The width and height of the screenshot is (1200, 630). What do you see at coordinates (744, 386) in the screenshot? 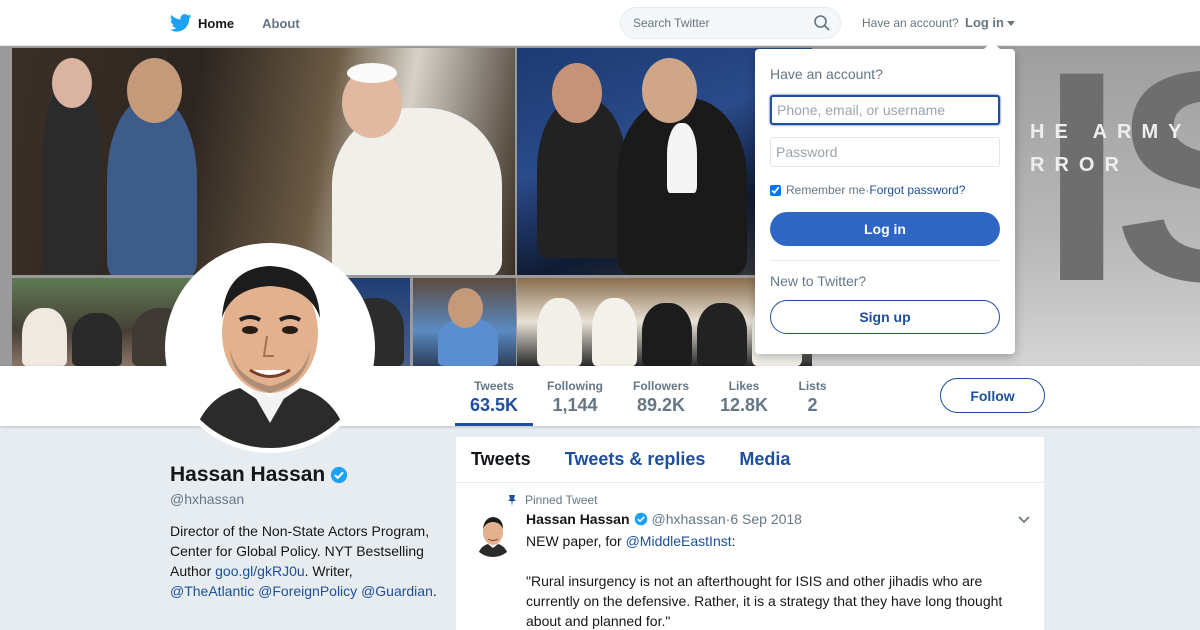
I see `stat-label: Likes` at bounding box center [744, 386].